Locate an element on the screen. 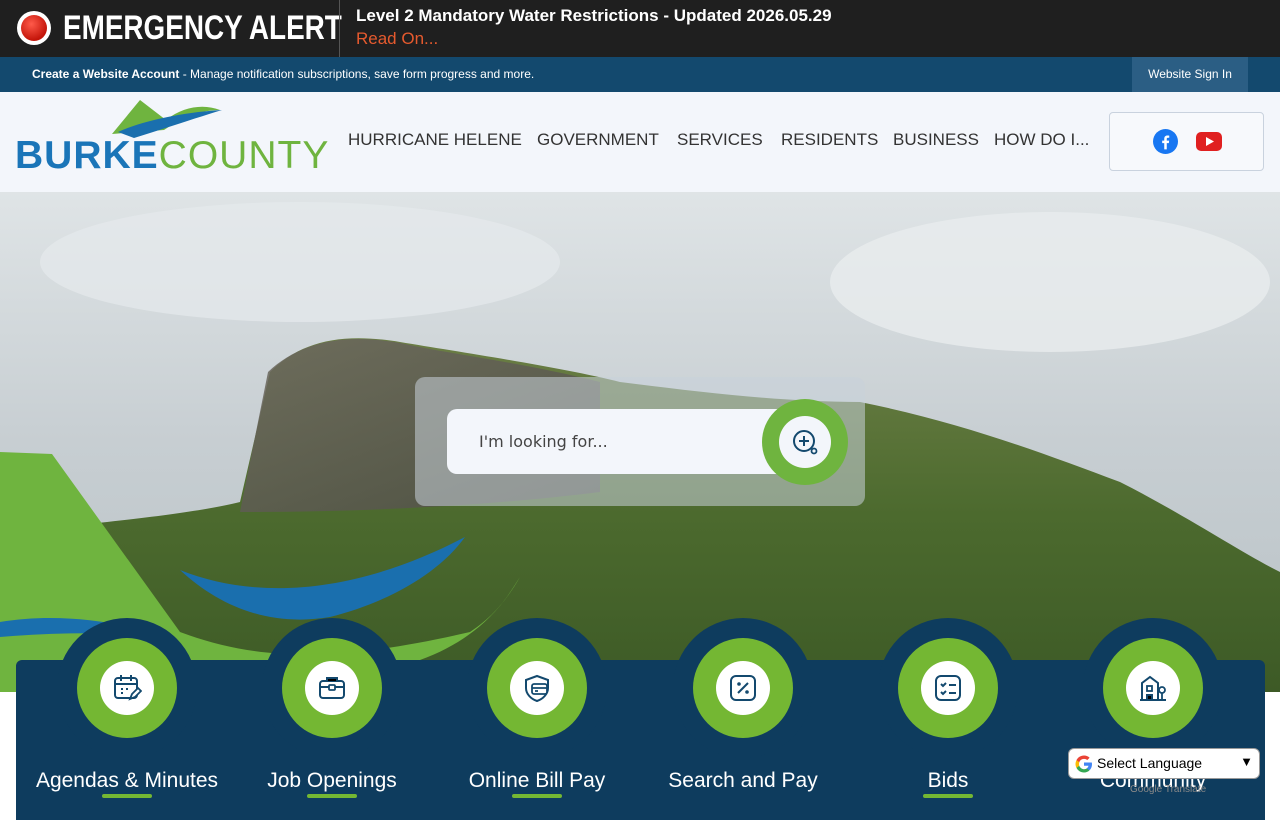  alert-title: EMERGENCY ALERT is located at coordinates (202, 28).